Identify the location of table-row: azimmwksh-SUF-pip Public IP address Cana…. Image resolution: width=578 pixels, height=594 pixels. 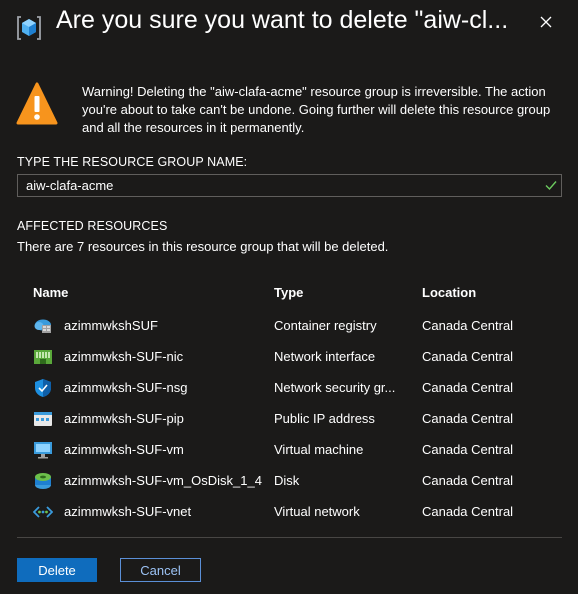
(289, 423).